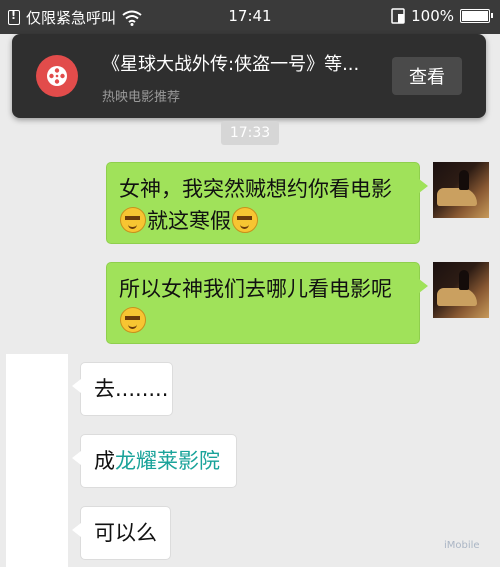  Describe the element at coordinates (255, 189) in the screenshot. I see `message-text: 女神，我突然贼想约你看电影` at that location.